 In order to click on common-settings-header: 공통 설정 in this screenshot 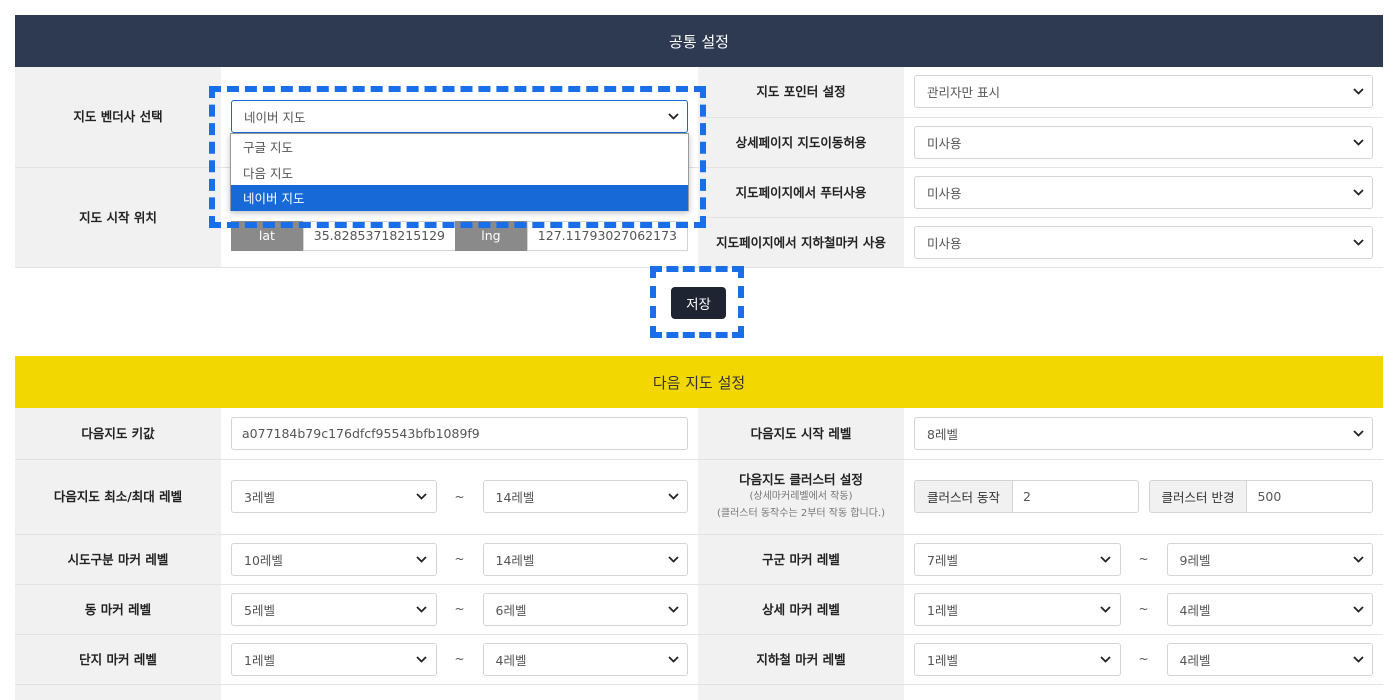, I will do `click(699, 41)`.